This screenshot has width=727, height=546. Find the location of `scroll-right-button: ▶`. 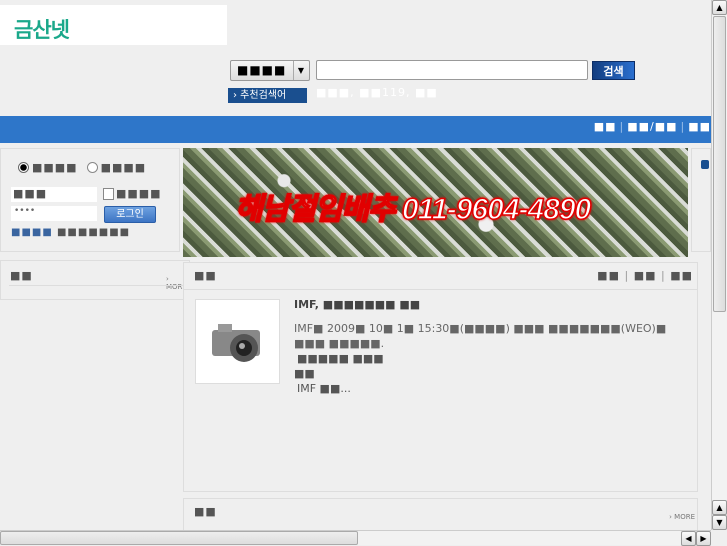

scroll-right-button: ▶ is located at coordinates (703, 538).